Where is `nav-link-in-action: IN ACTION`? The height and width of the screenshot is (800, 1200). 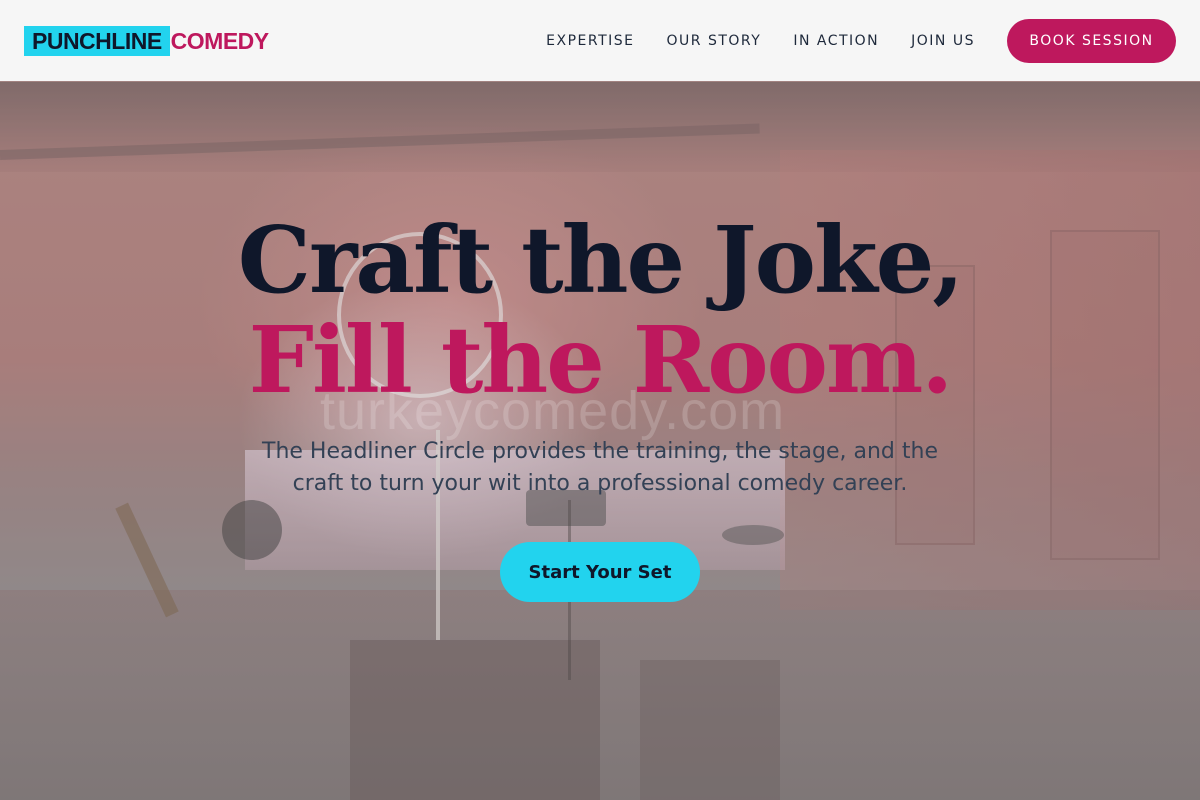 nav-link-in-action: IN ACTION is located at coordinates (836, 41).